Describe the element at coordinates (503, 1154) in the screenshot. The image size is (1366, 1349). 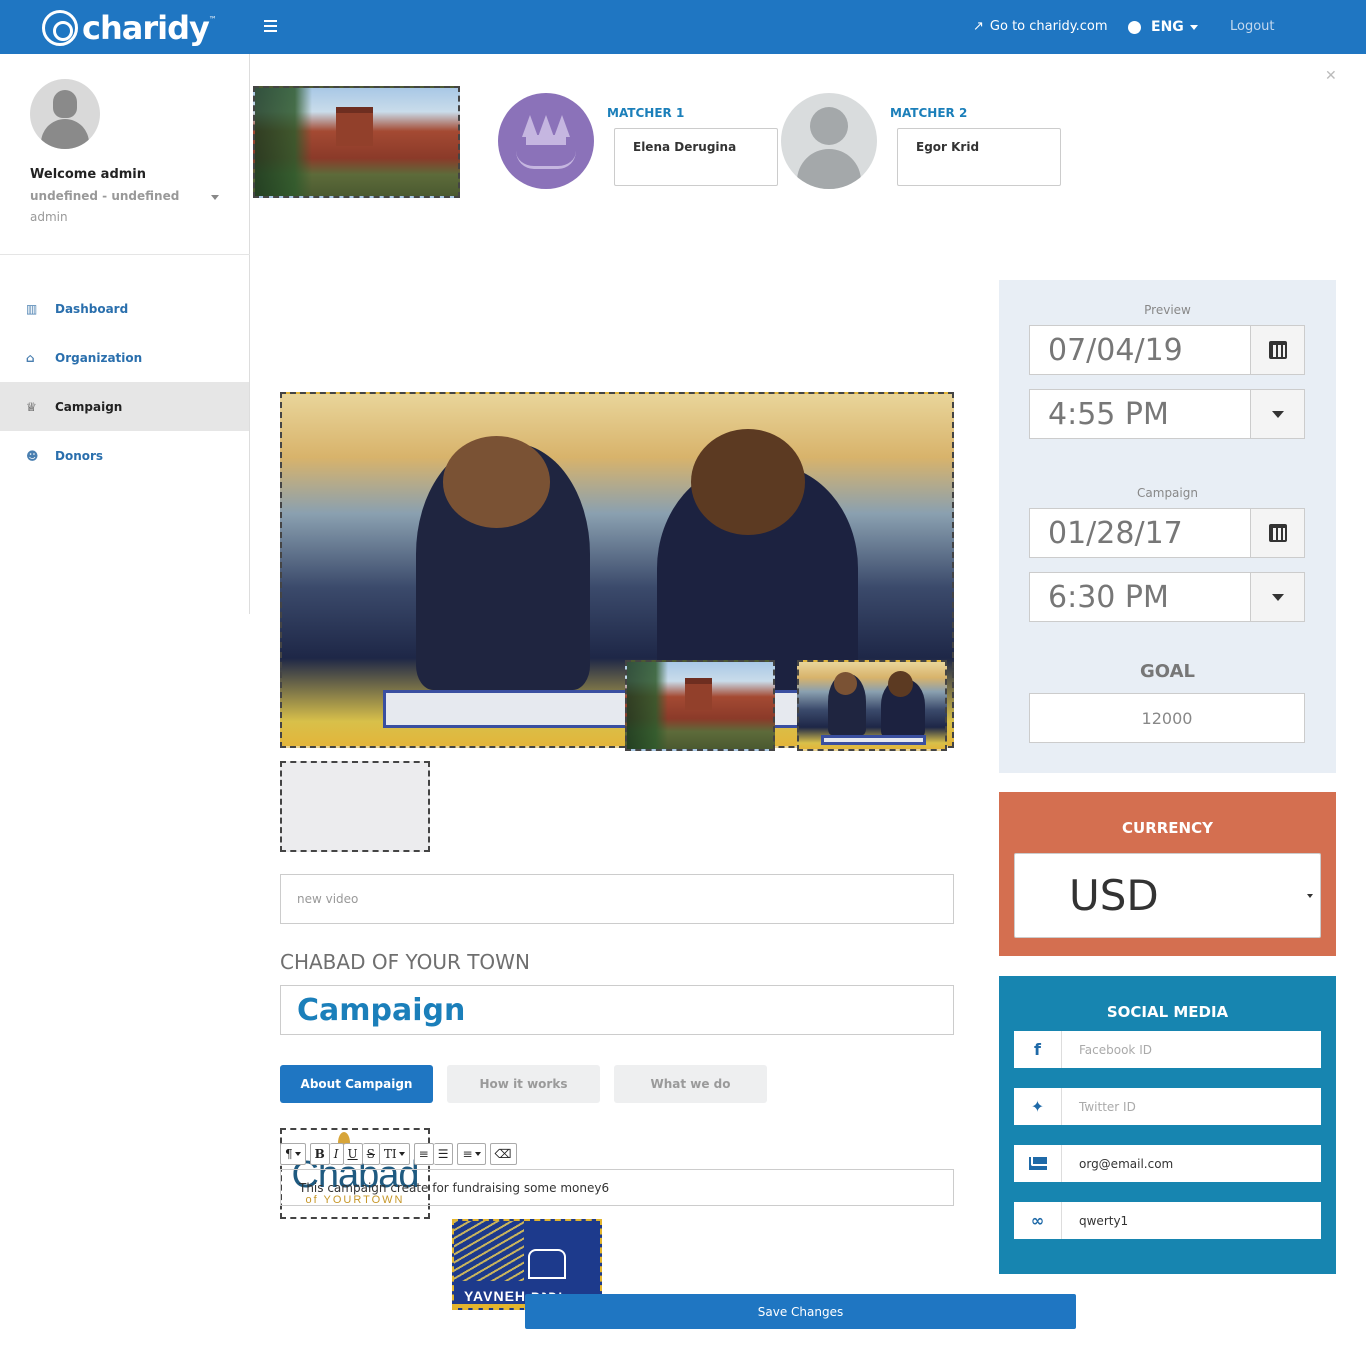
I see `eraser-icon: ⌫` at that location.